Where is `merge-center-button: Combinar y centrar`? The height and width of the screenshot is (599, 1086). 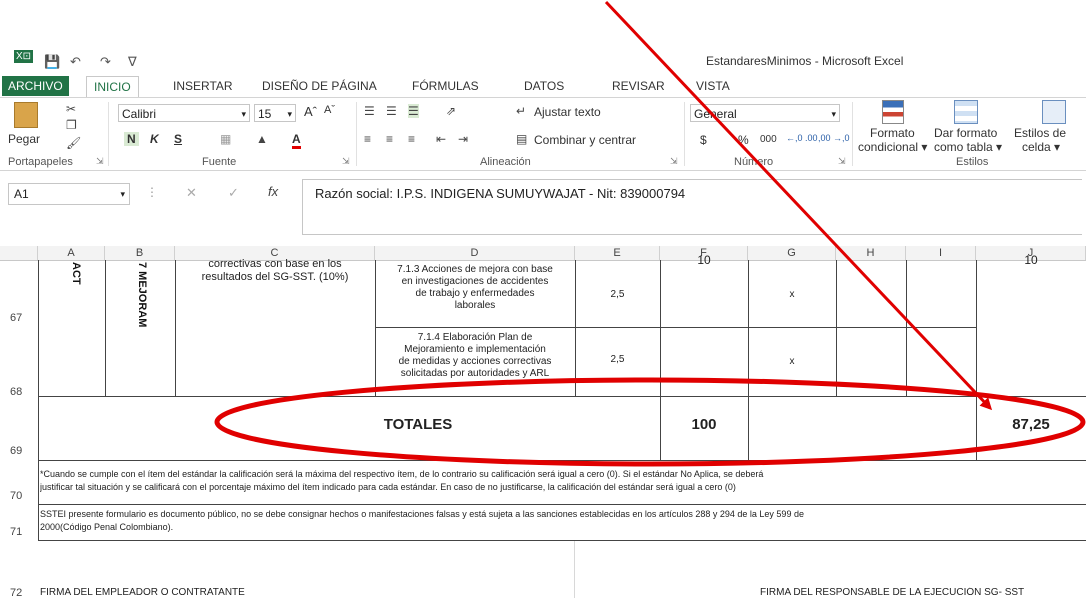
merge-center-button: Combinar y centrar is located at coordinates (585, 140).